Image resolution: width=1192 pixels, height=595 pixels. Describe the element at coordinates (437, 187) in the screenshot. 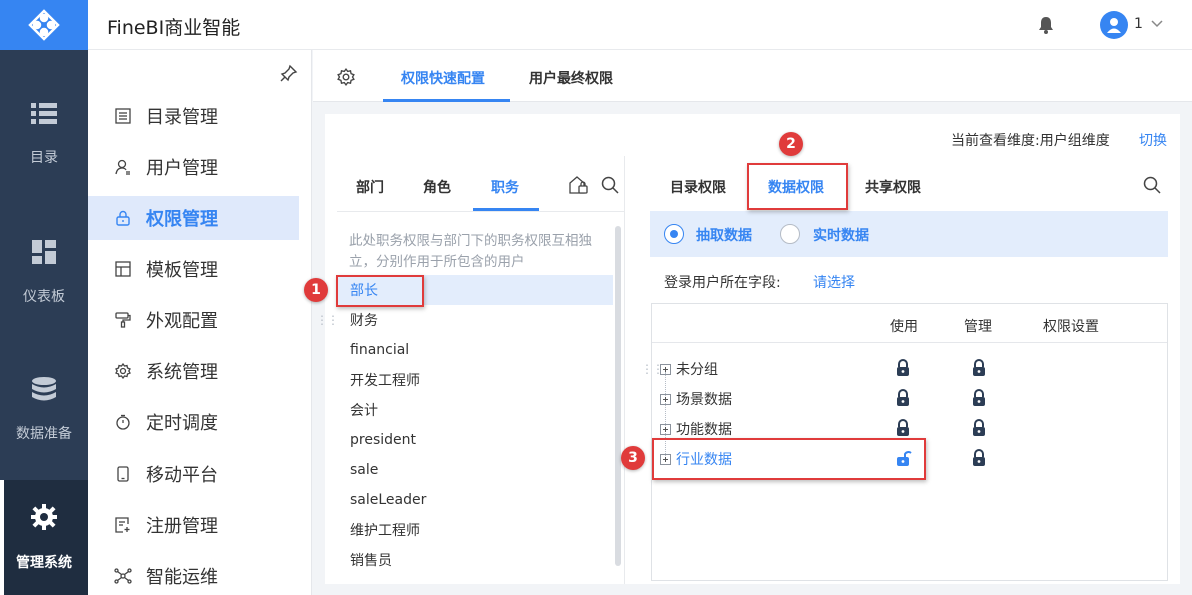

I see `tab-role: 角色` at that location.